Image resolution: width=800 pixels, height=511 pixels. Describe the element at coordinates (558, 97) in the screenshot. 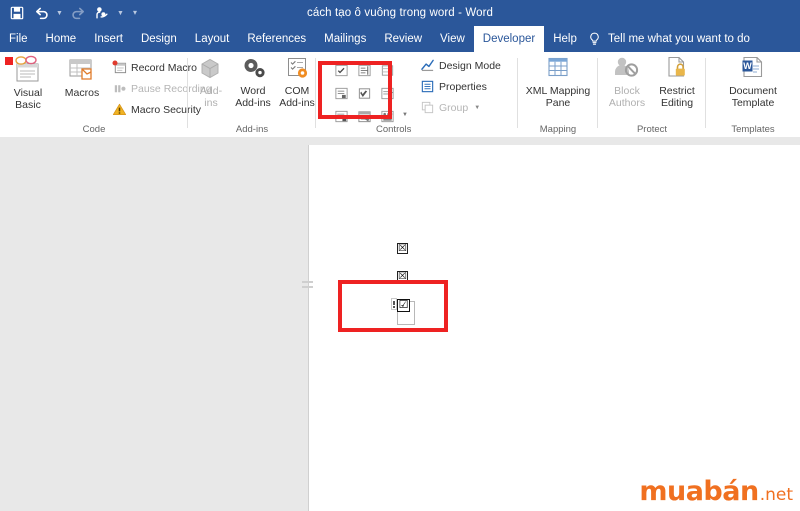

I see `xml-mapping-pane-label: XML Mapping Pane` at that location.